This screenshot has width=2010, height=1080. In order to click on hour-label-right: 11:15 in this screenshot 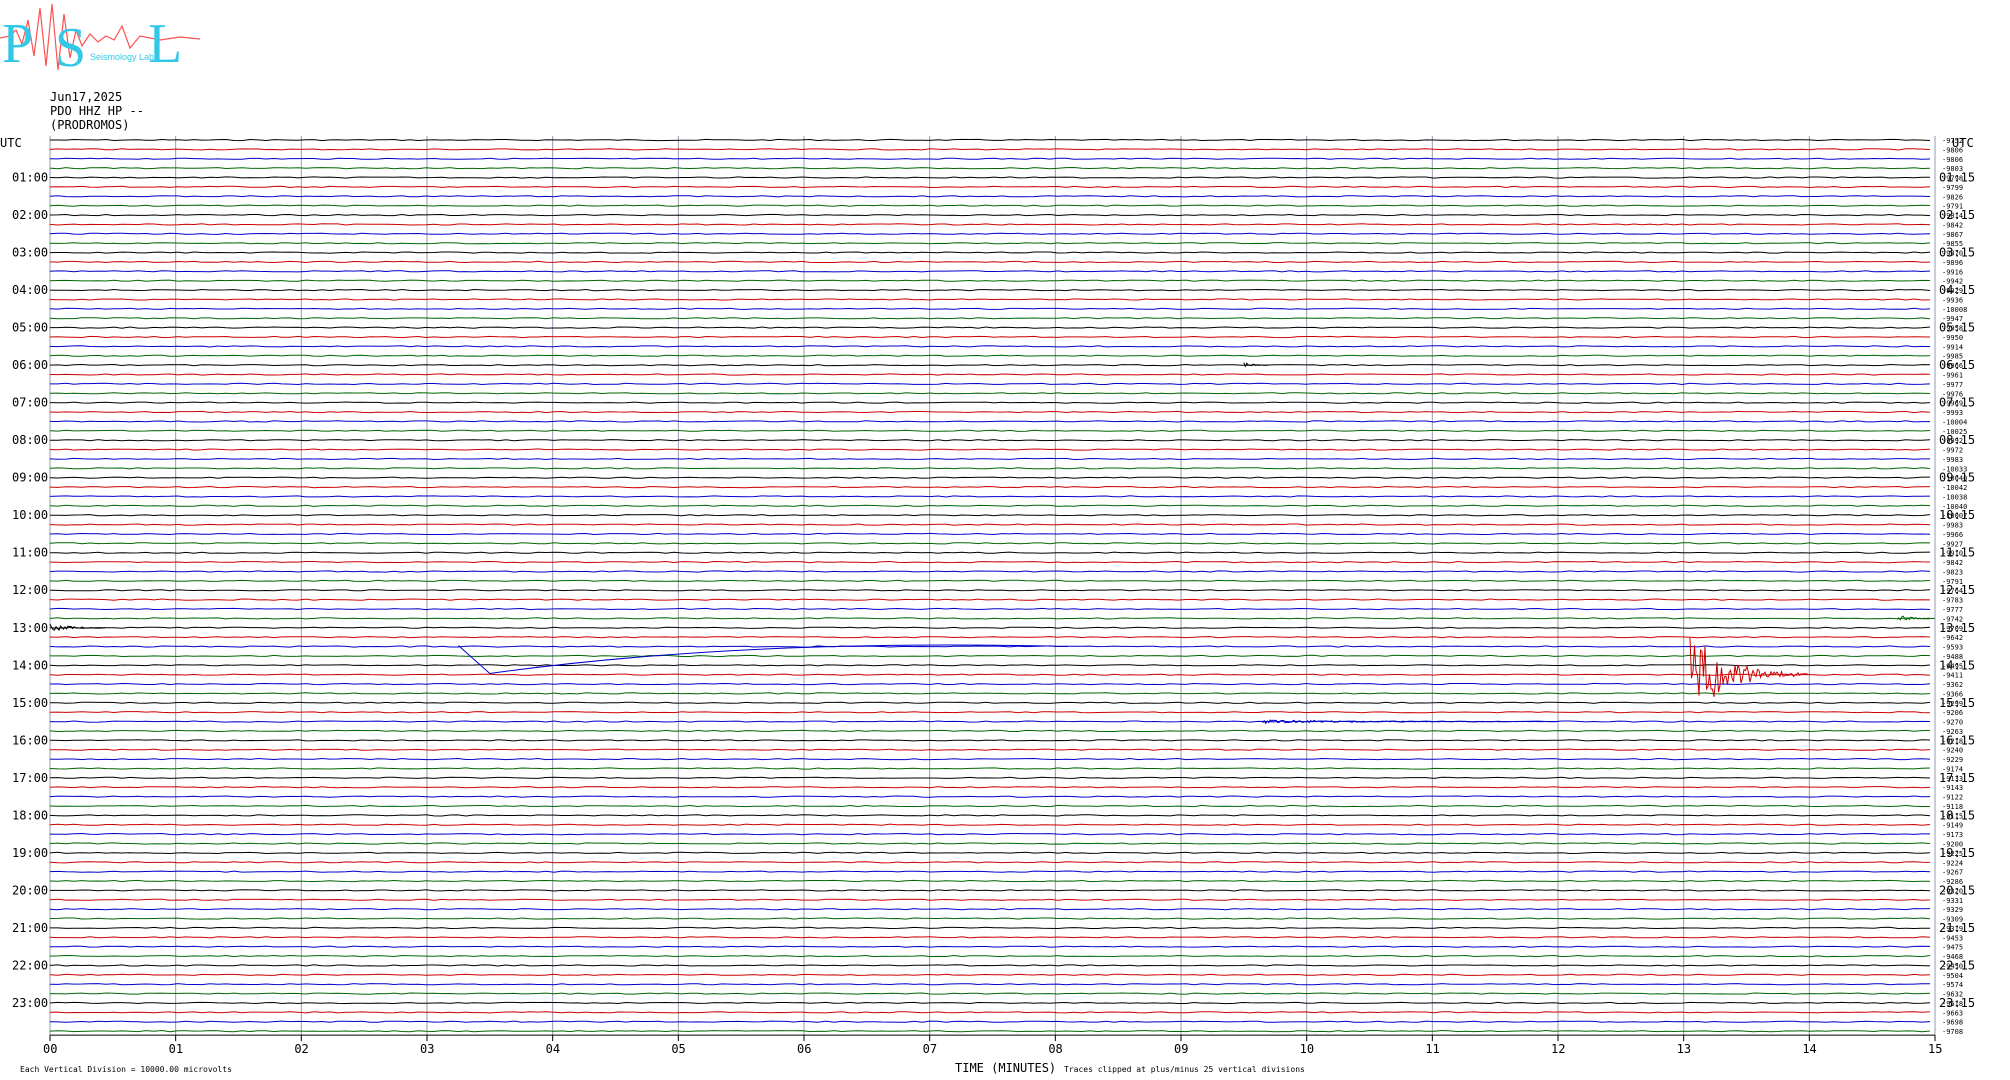, I will do `click(1957, 553)`.